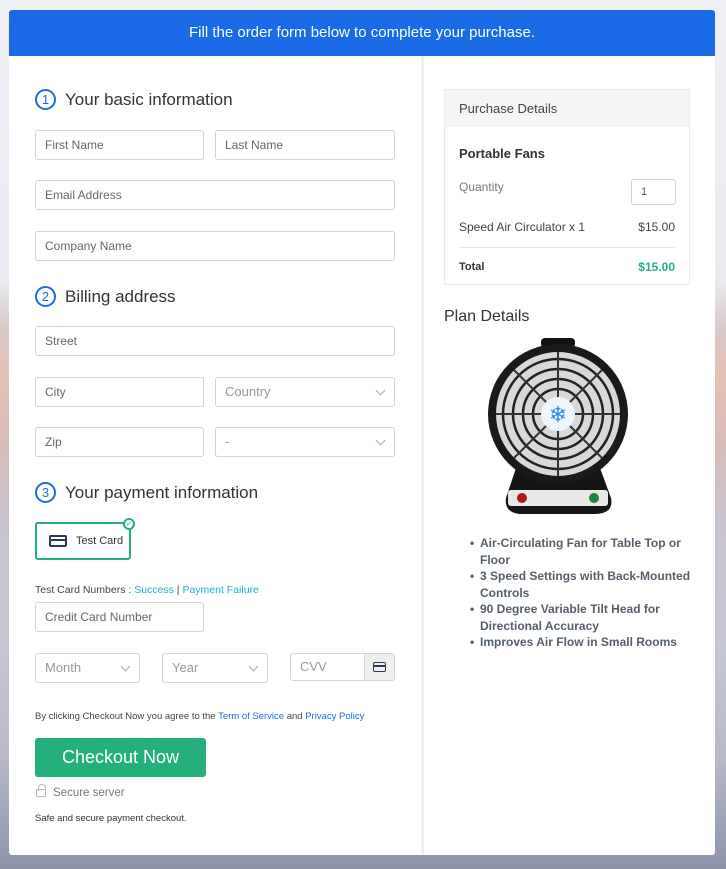 The image size is (726, 869). I want to click on privacy-policy-link: Privacy Policy, so click(334, 716).